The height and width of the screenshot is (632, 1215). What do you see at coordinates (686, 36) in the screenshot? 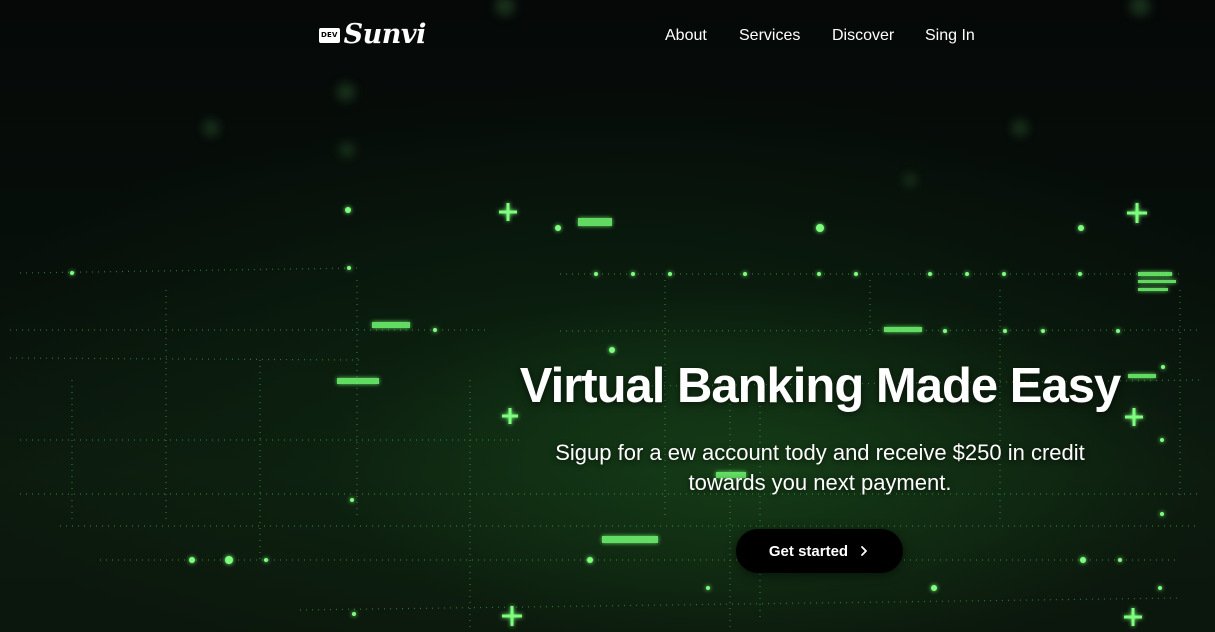
I see `nav-link-about: About` at bounding box center [686, 36].